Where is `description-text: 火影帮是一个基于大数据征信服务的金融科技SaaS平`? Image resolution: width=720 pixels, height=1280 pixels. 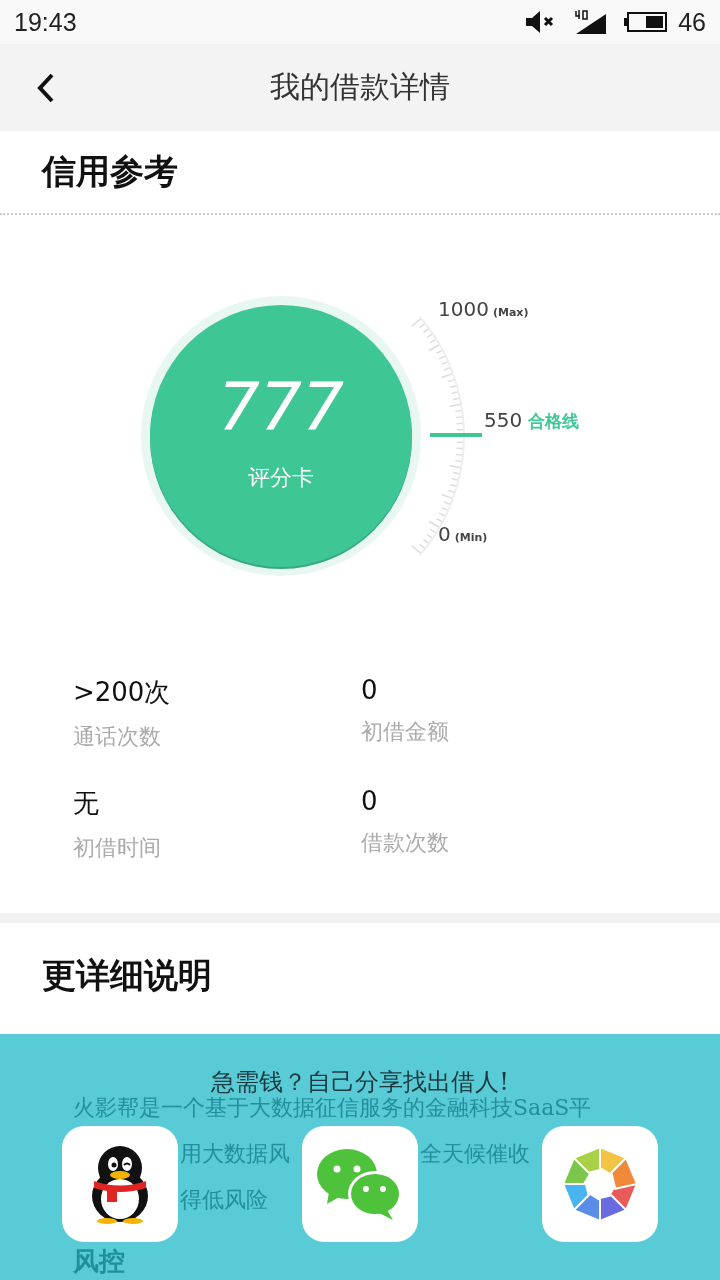 description-text: 火影帮是一个基于大数据征信服务的金融科技SaaS平 is located at coordinates (332, 1108).